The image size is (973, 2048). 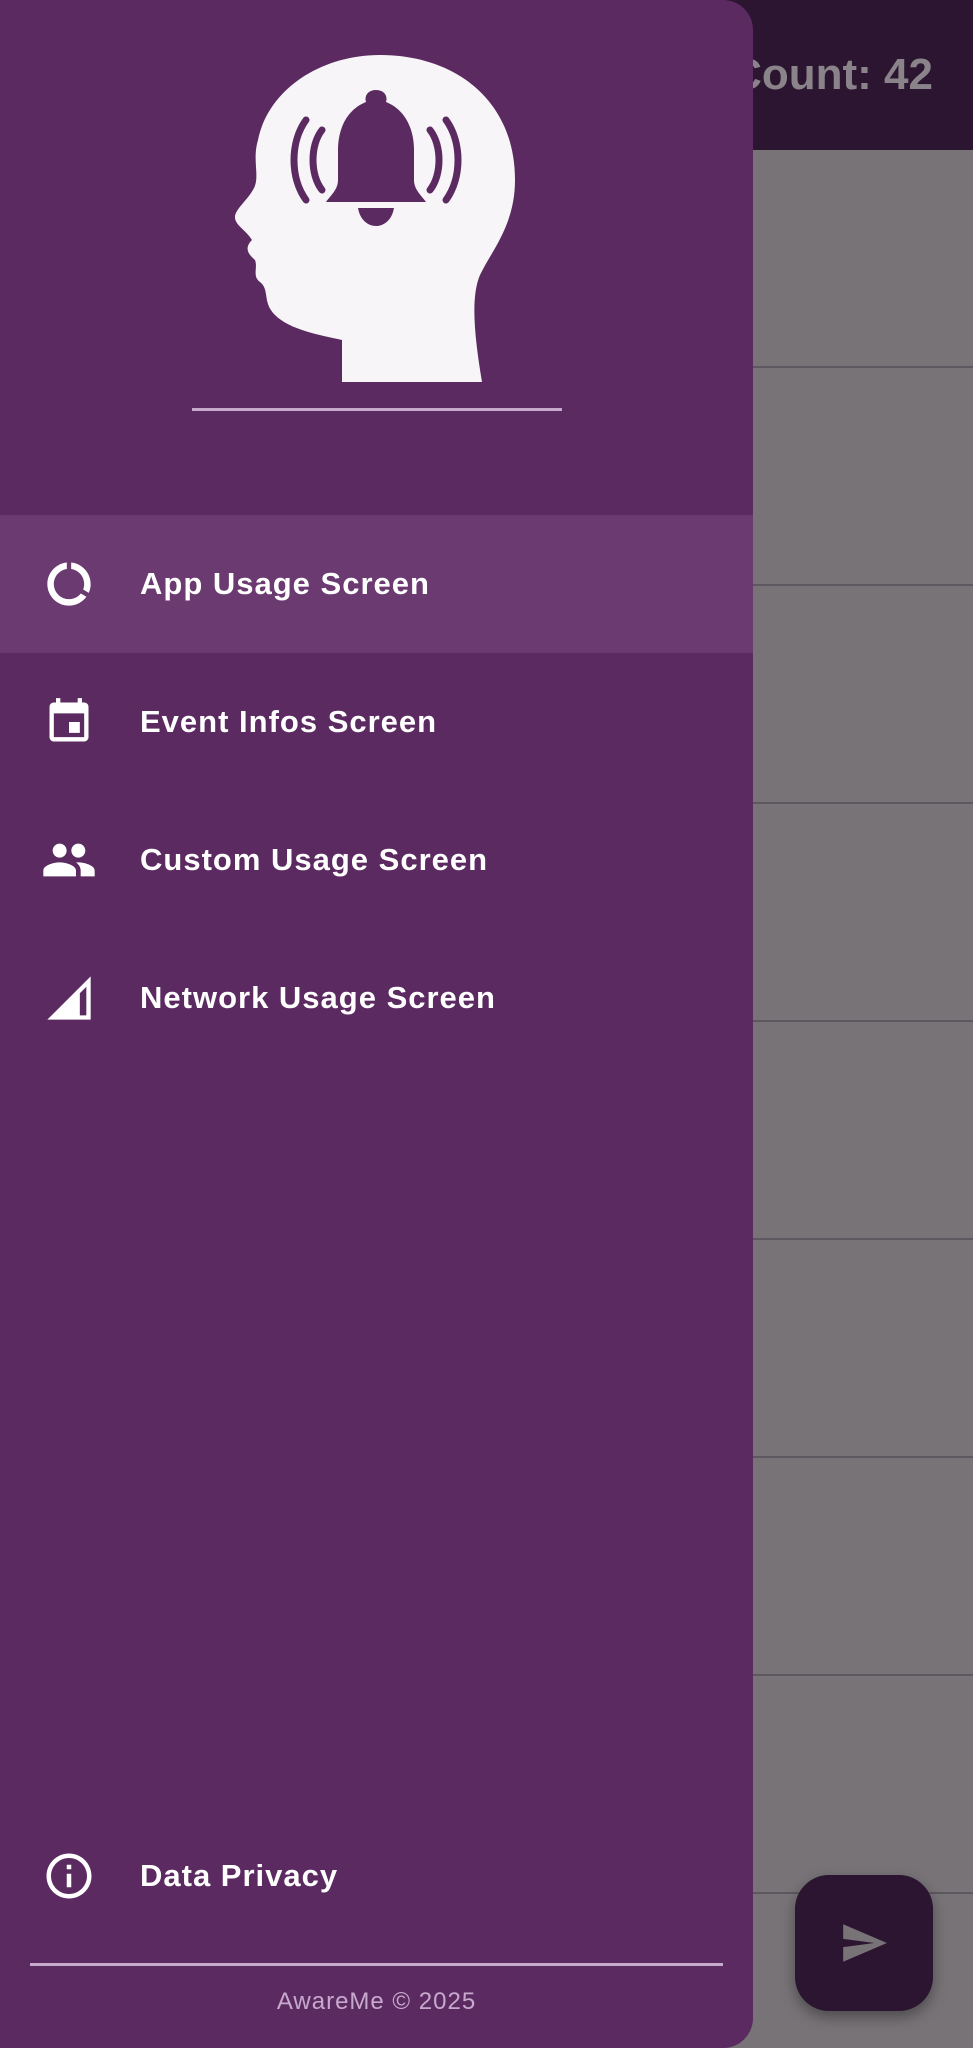 I want to click on signal-icon, so click(x=69, y=998).